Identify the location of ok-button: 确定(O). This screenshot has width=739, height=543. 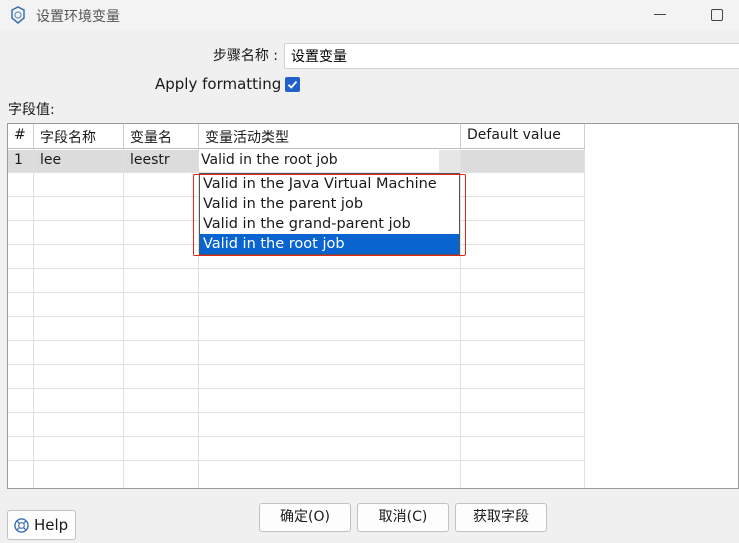
(305, 517).